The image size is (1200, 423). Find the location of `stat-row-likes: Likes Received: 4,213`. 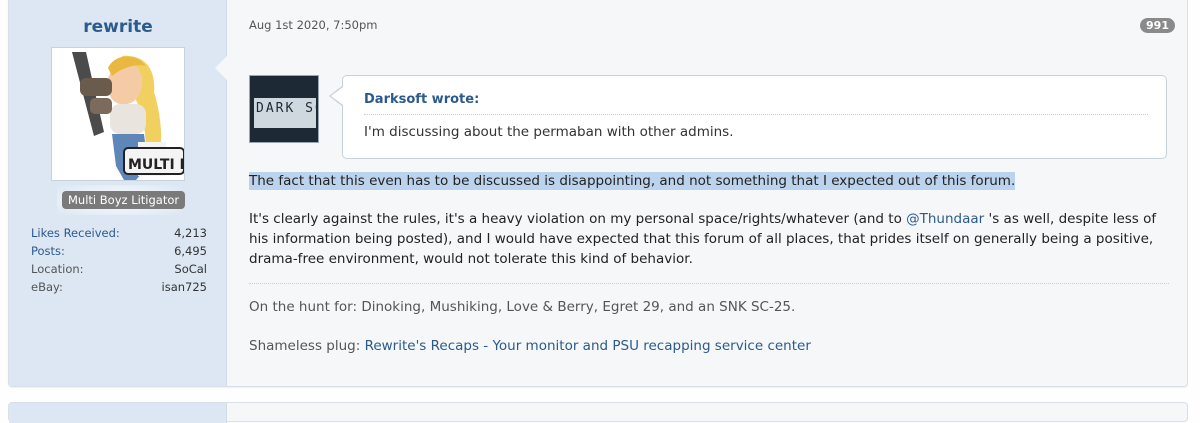

stat-row-likes: Likes Received: 4,213 is located at coordinates (119, 233).